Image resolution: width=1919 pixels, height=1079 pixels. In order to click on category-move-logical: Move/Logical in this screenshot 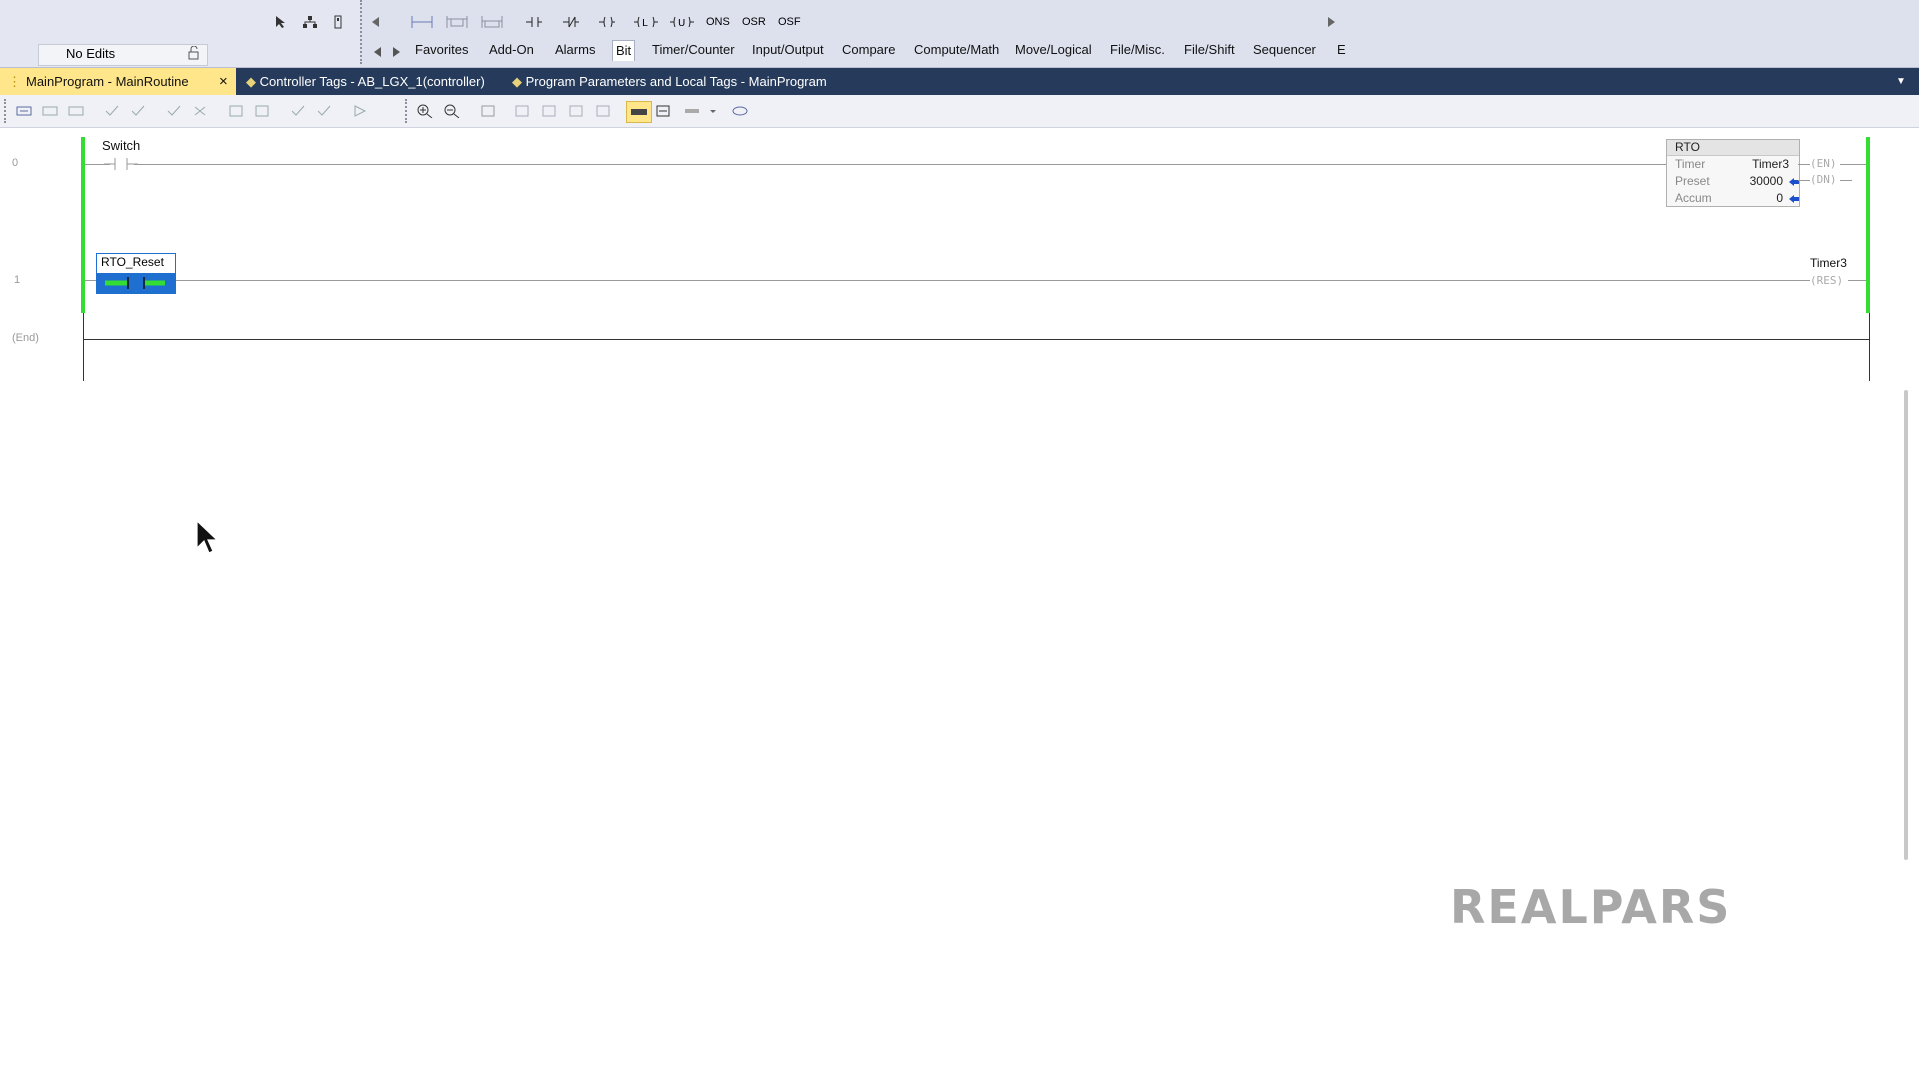, I will do `click(1053, 49)`.